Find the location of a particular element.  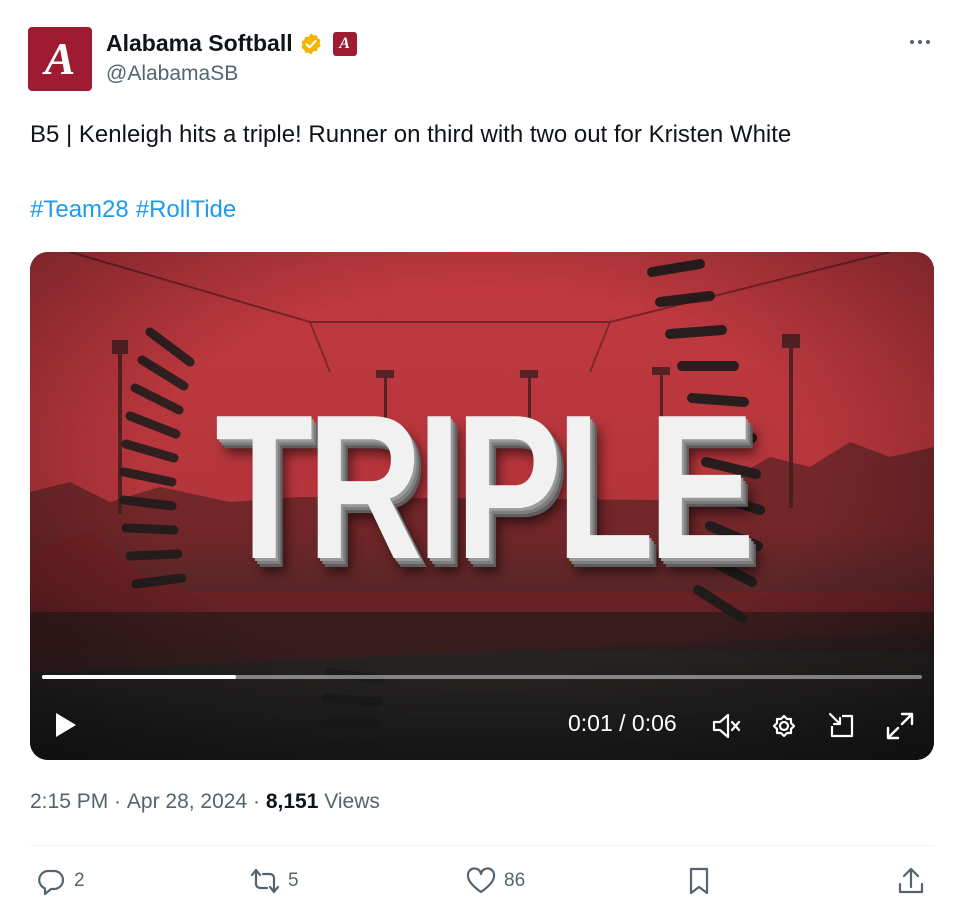

repost-icon is located at coordinates (265, 881).